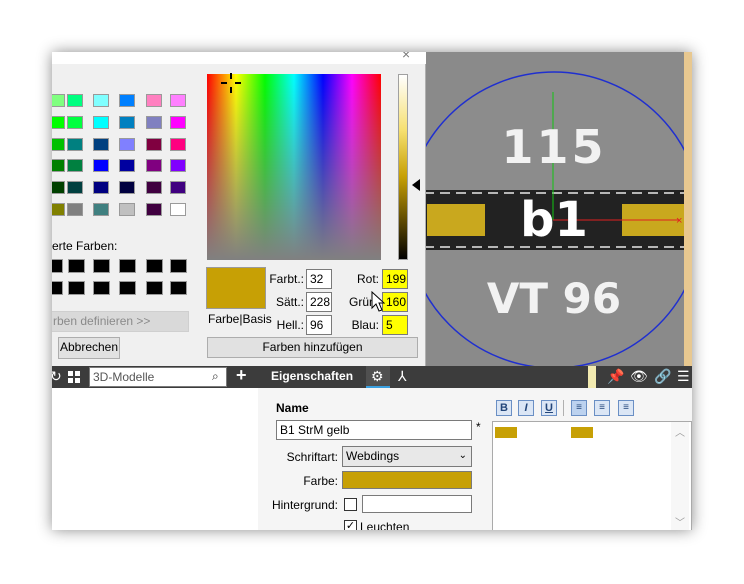 The height and width of the screenshot is (584, 744). What do you see at coordinates (615, 376) in the screenshot?
I see `pin-icon: 📌` at bounding box center [615, 376].